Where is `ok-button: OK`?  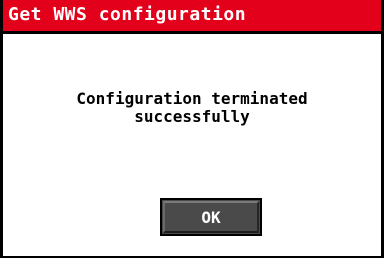 ok-button: OK is located at coordinates (211, 217).